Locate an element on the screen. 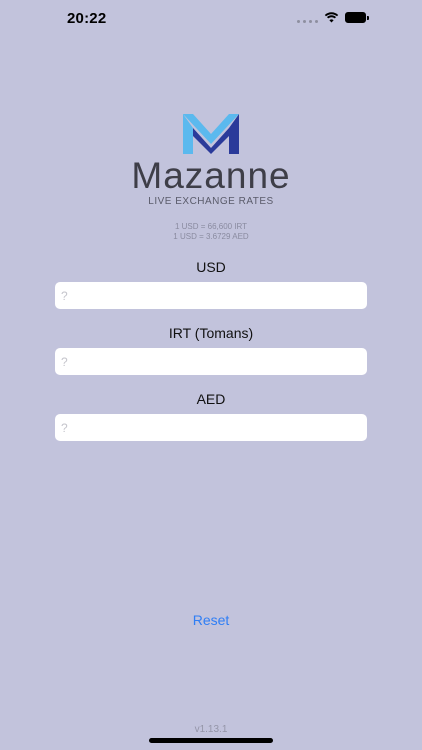  irt-field-group: IRT (Tomans) is located at coordinates (211, 349).